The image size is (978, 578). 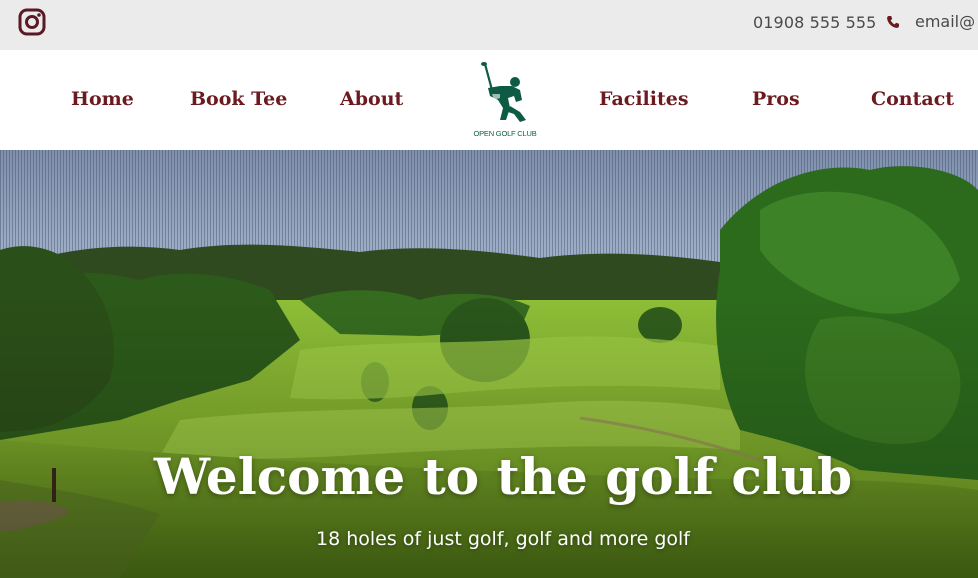 What do you see at coordinates (238, 99) in the screenshot?
I see `nav-book-tee: Book Tee` at bounding box center [238, 99].